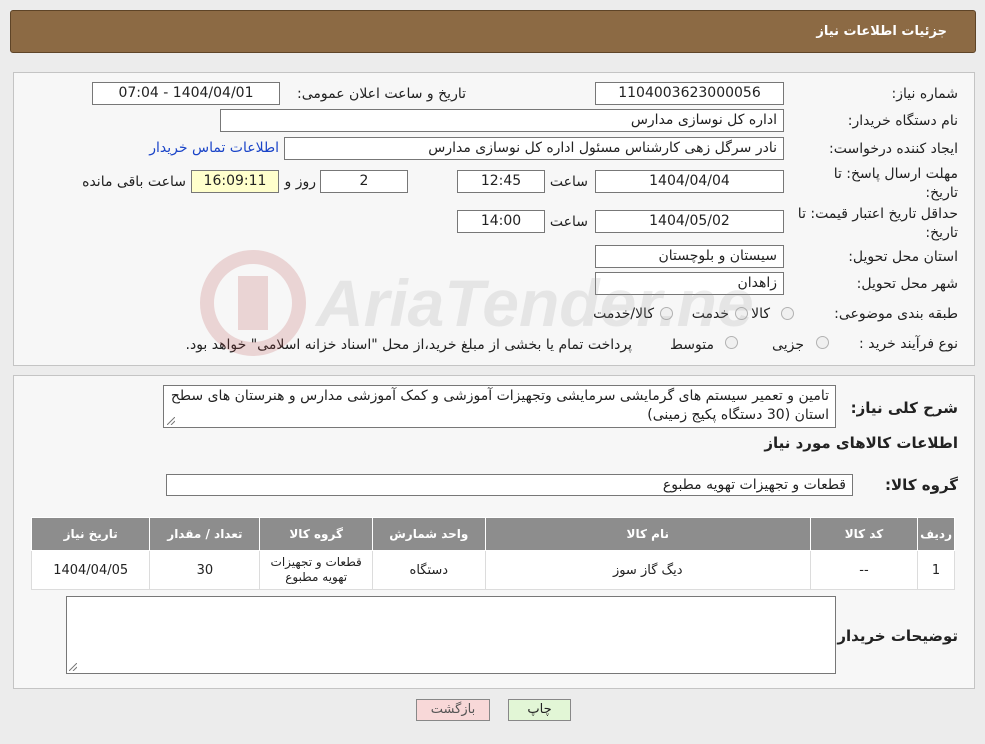  What do you see at coordinates (908, 344) in the screenshot?
I see `process-type-label: نوع فرآیند خرید :` at bounding box center [908, 344].